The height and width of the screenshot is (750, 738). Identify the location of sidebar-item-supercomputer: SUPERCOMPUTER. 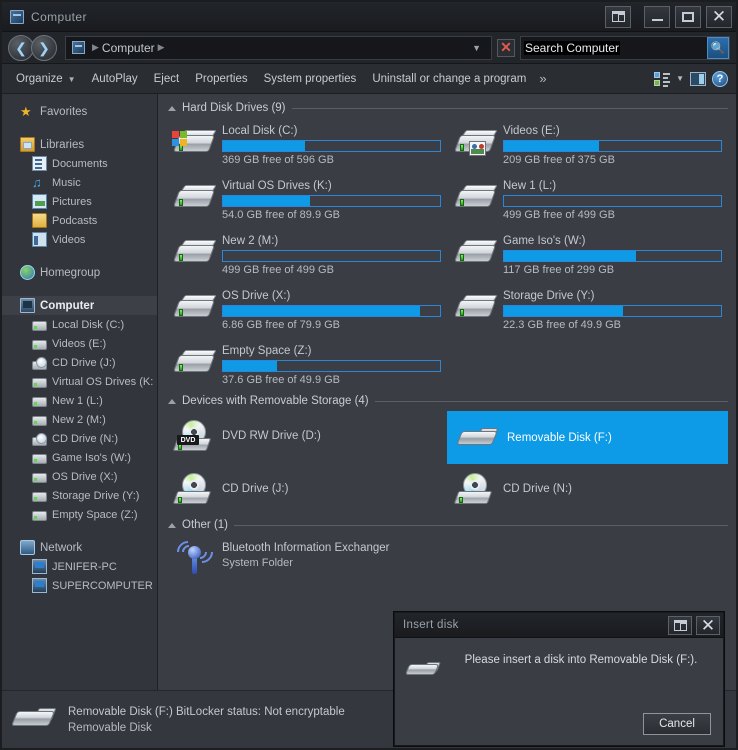
(79, 585).